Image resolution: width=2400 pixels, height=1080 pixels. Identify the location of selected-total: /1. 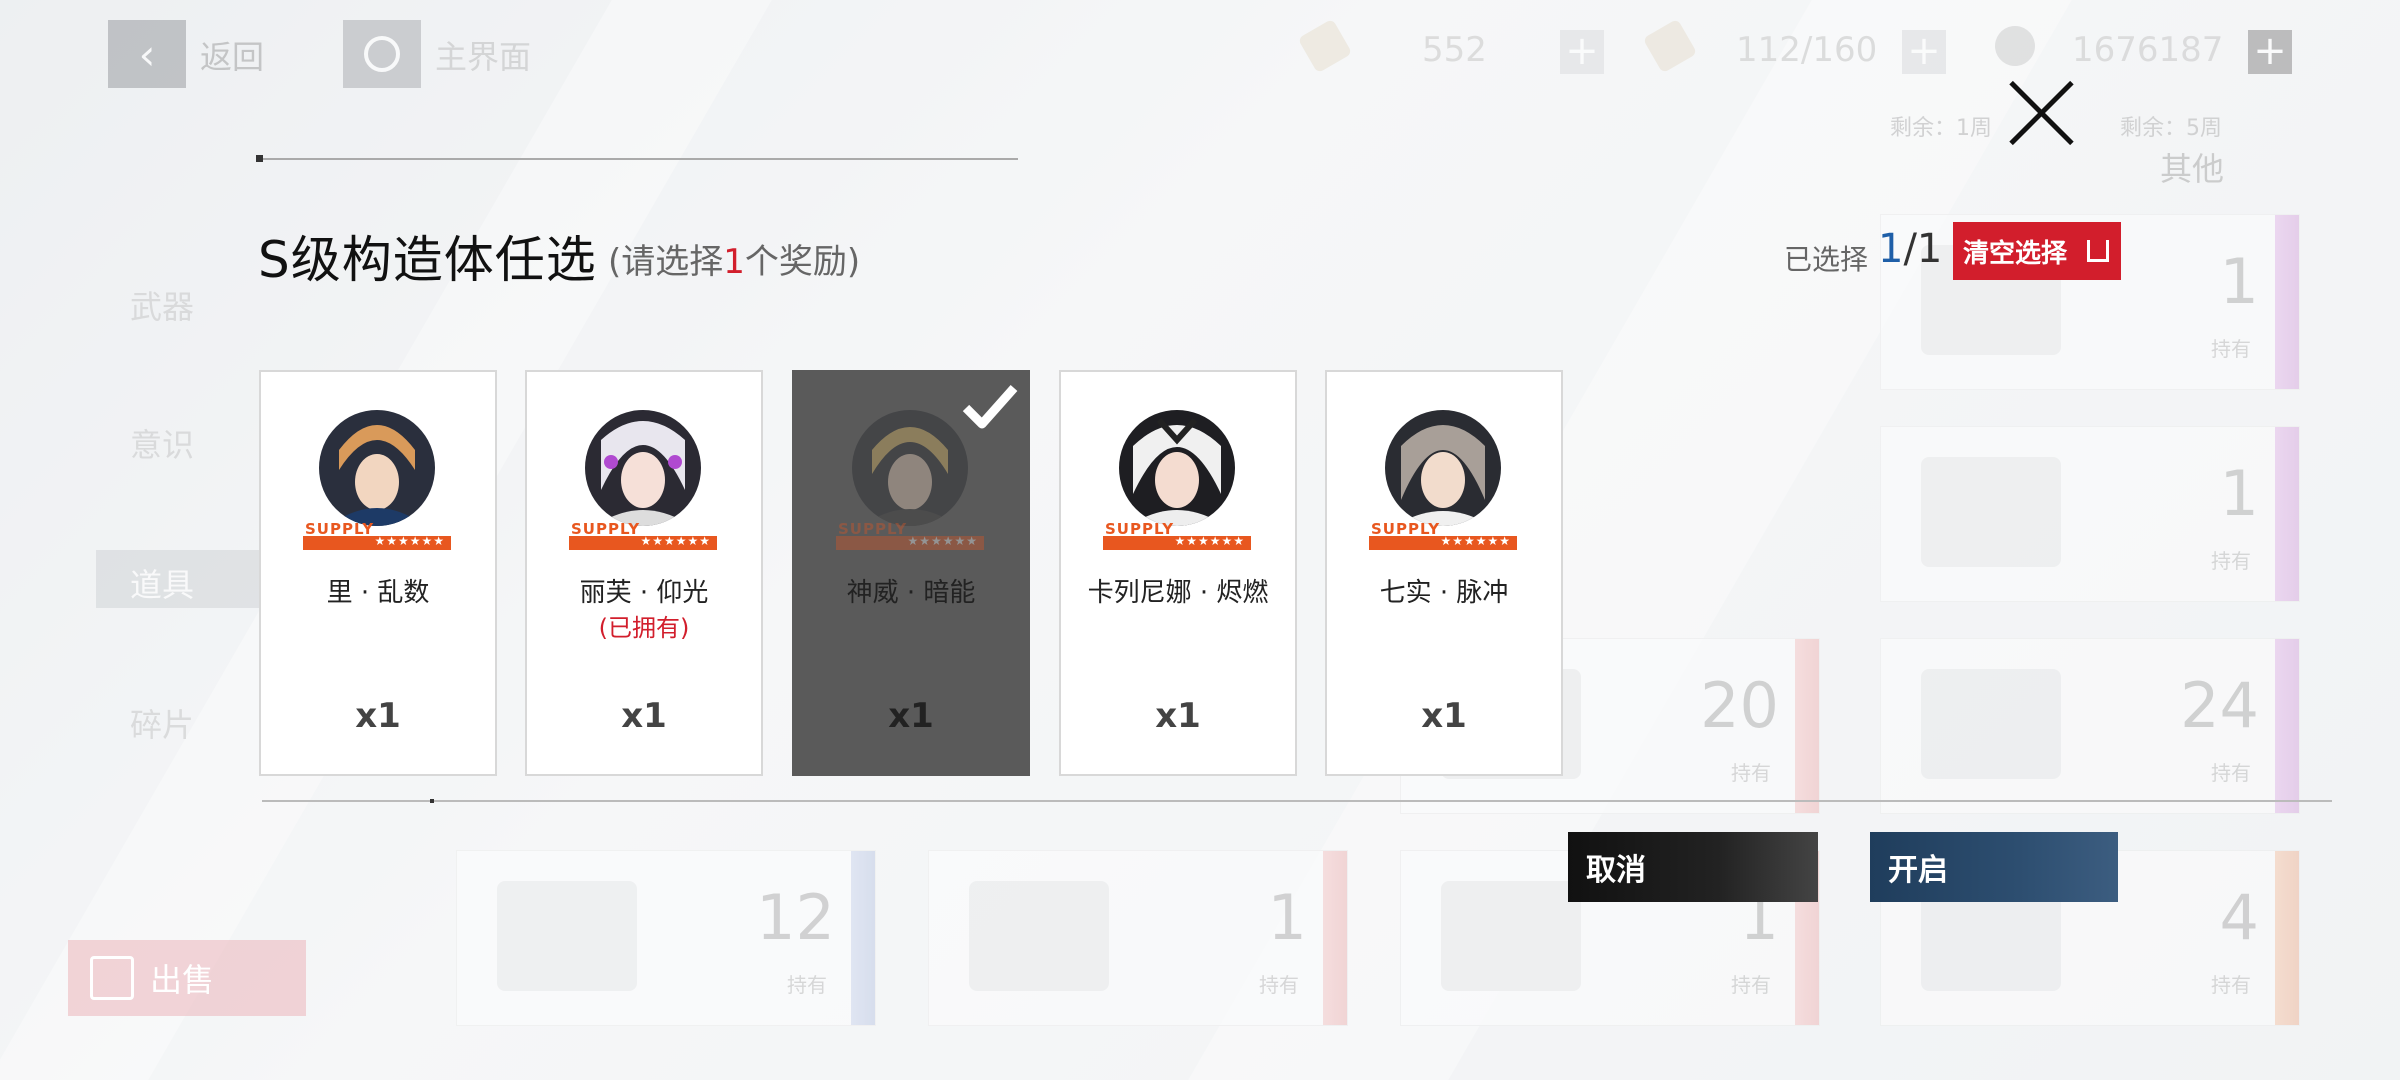
(1923, 249).